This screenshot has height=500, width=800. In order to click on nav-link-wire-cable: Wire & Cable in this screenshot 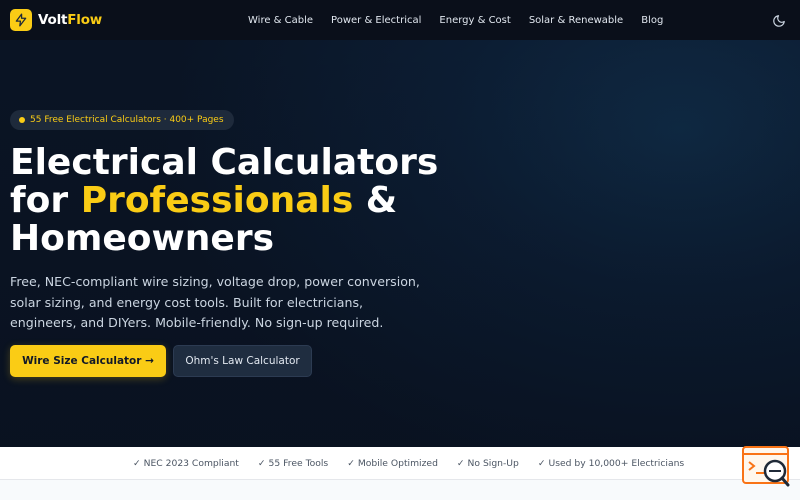, I will do `click(280, 20)`.